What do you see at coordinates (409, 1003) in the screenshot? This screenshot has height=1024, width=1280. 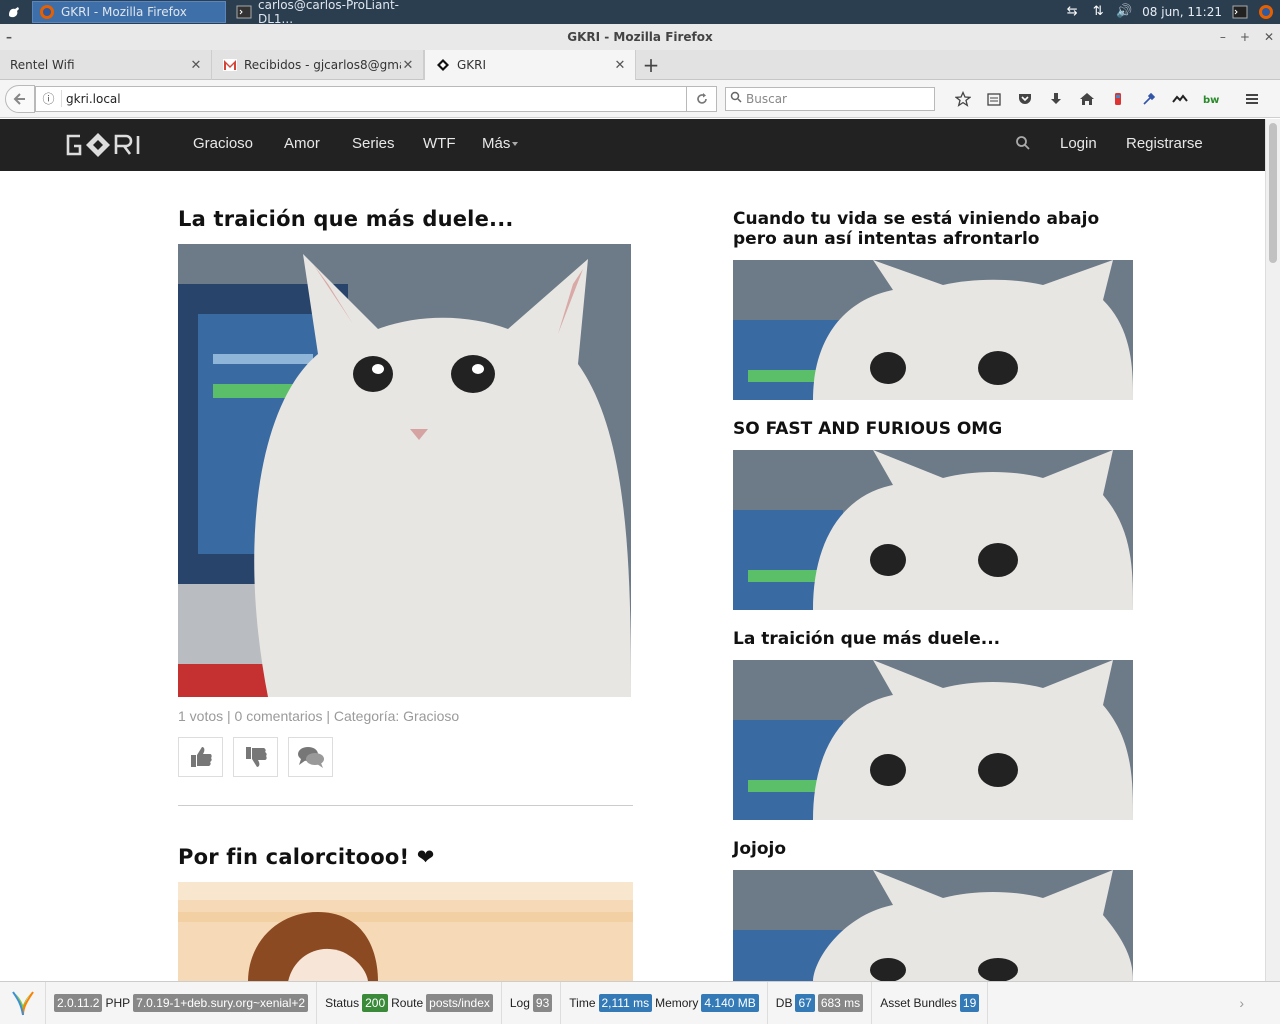 I see `debug-block-request: Status 200 Route posts/index` at bounding box center [409, 1003].